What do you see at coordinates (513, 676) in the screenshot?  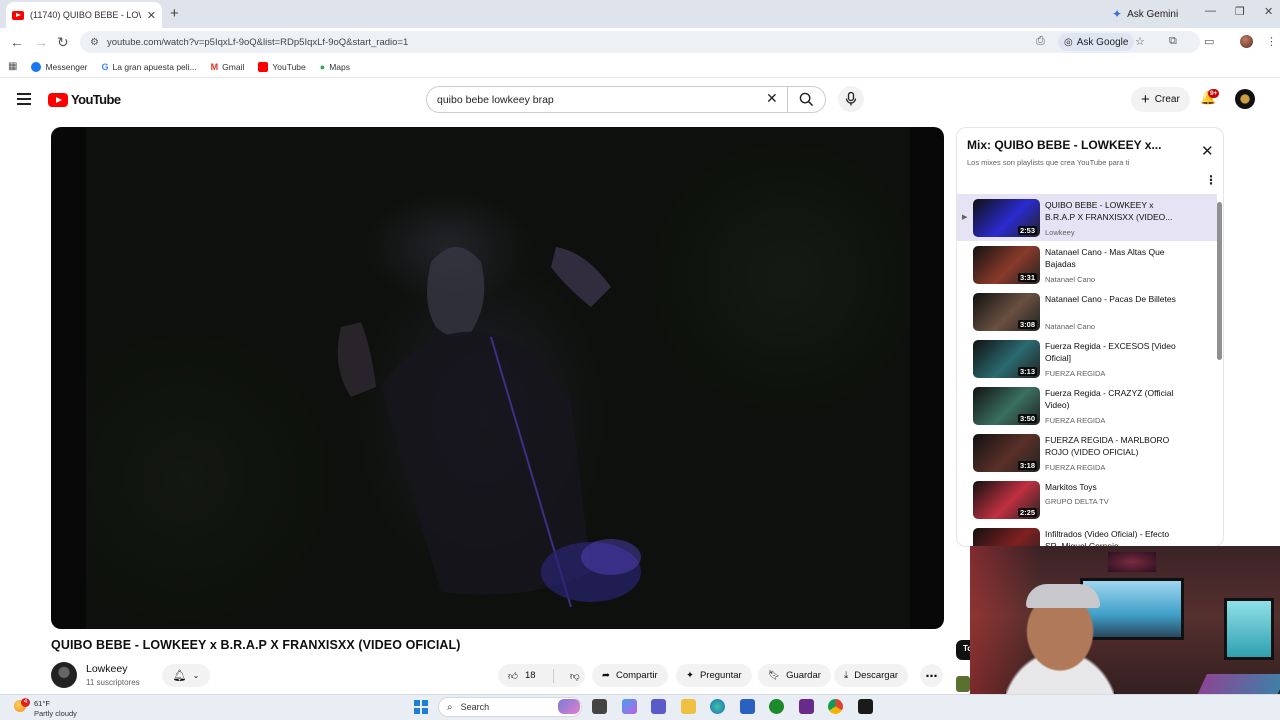 I see `thumbs-up-icon: 👍︎` at bounding box center [513, 676].